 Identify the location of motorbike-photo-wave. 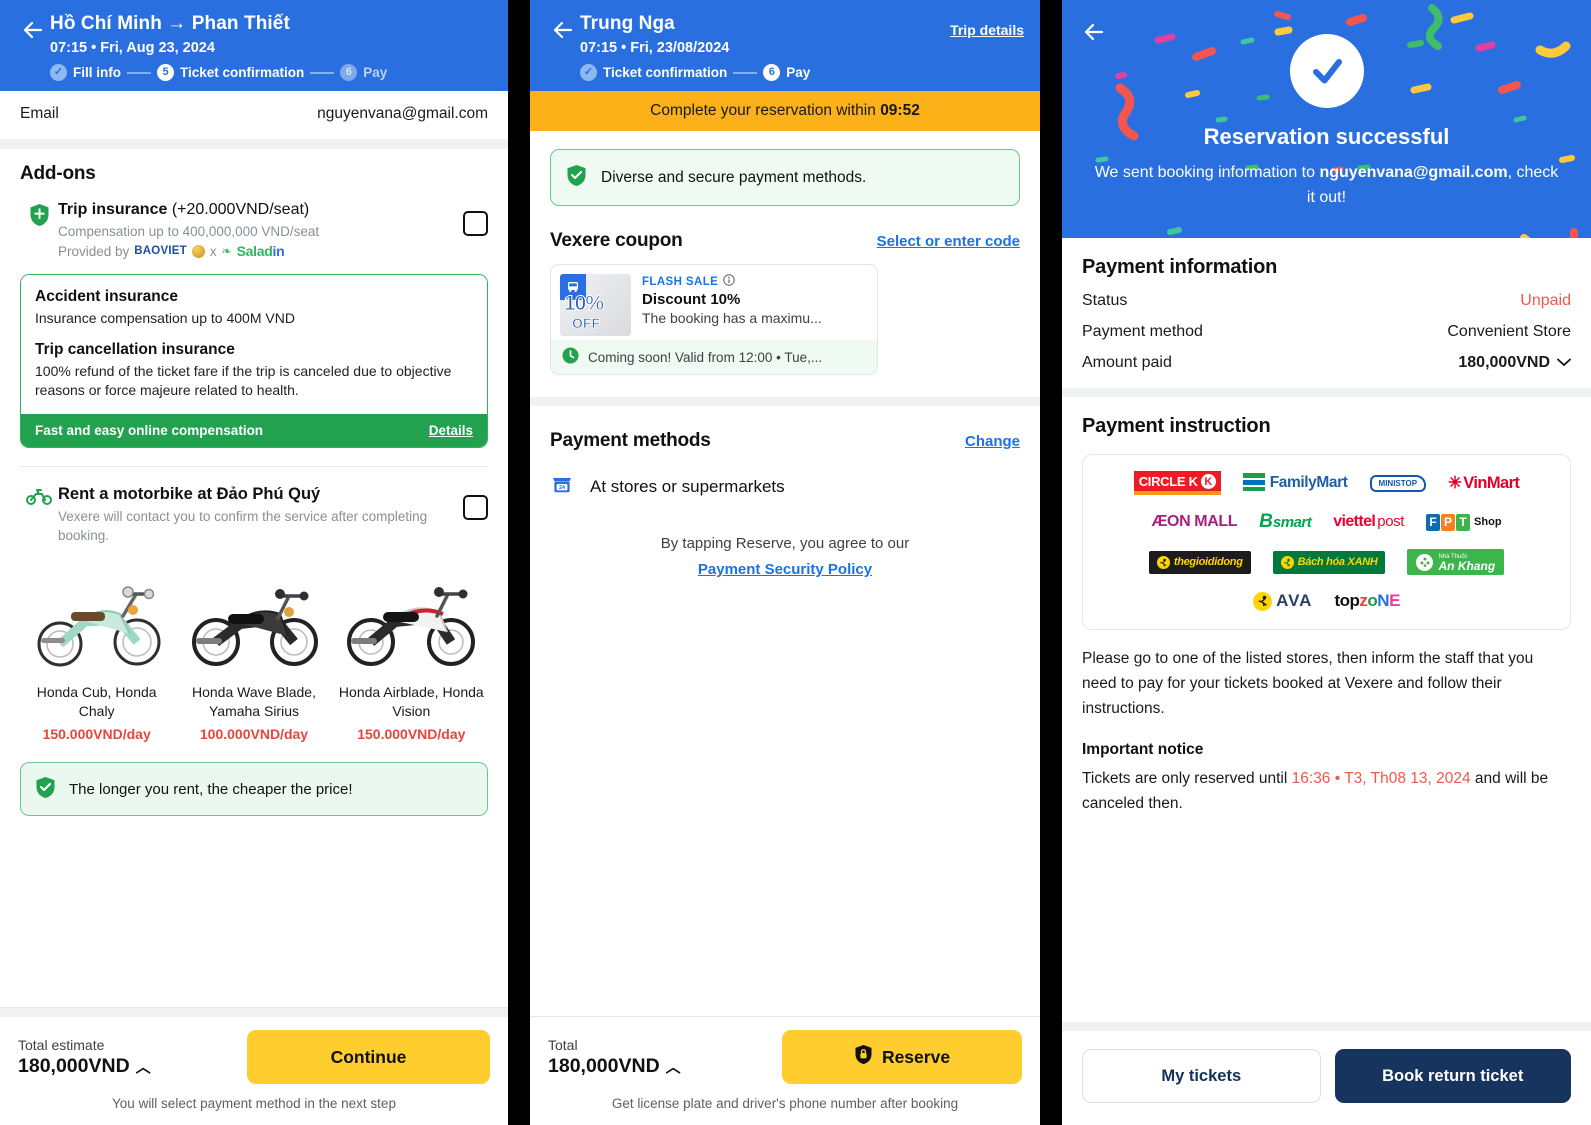
(253, 619).